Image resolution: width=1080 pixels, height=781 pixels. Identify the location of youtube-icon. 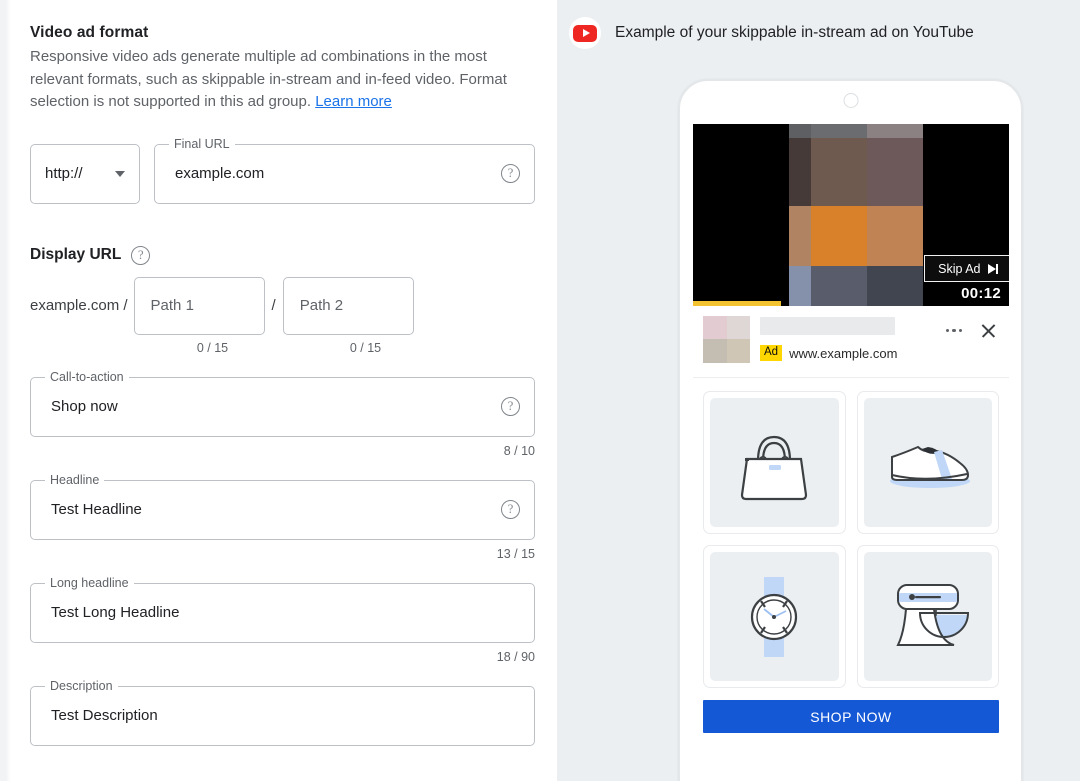
(585, 33).